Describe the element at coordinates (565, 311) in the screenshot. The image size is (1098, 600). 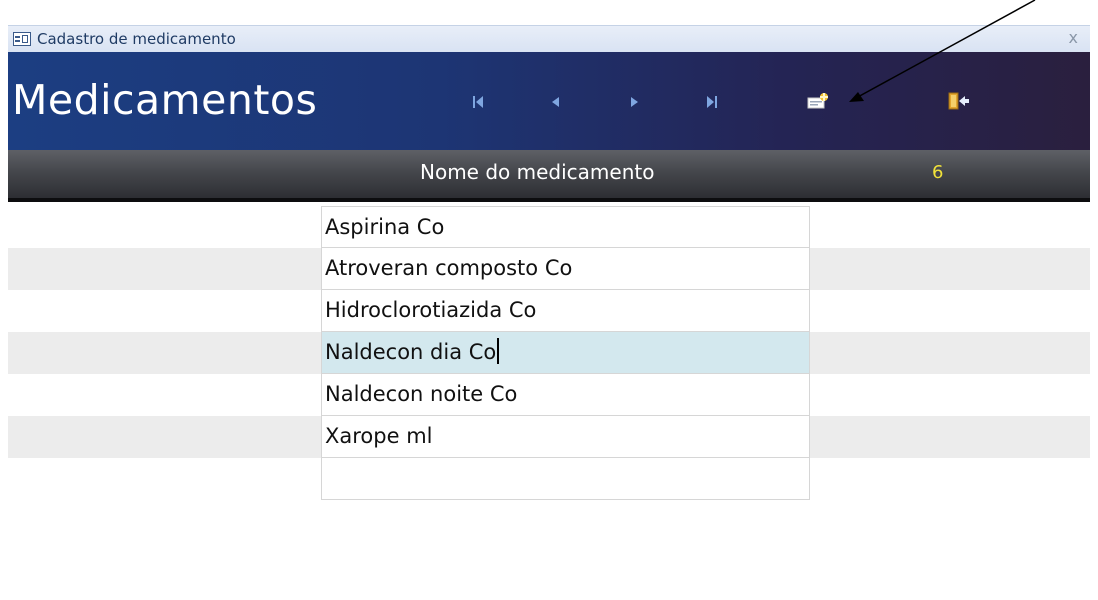
I see `medicine-name-field: Hidroclorotiazida Co` at that location.